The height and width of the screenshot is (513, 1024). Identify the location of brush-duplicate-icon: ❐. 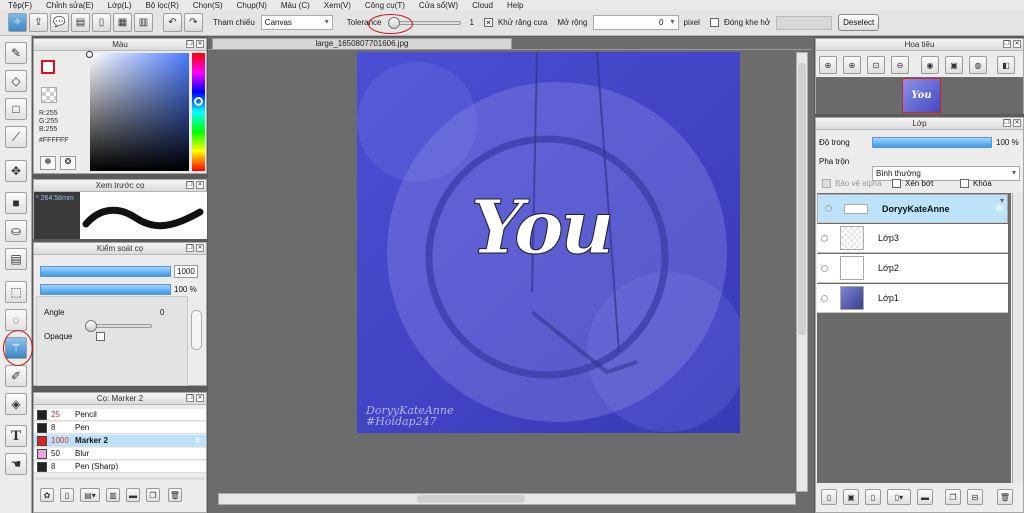
(153, 495).